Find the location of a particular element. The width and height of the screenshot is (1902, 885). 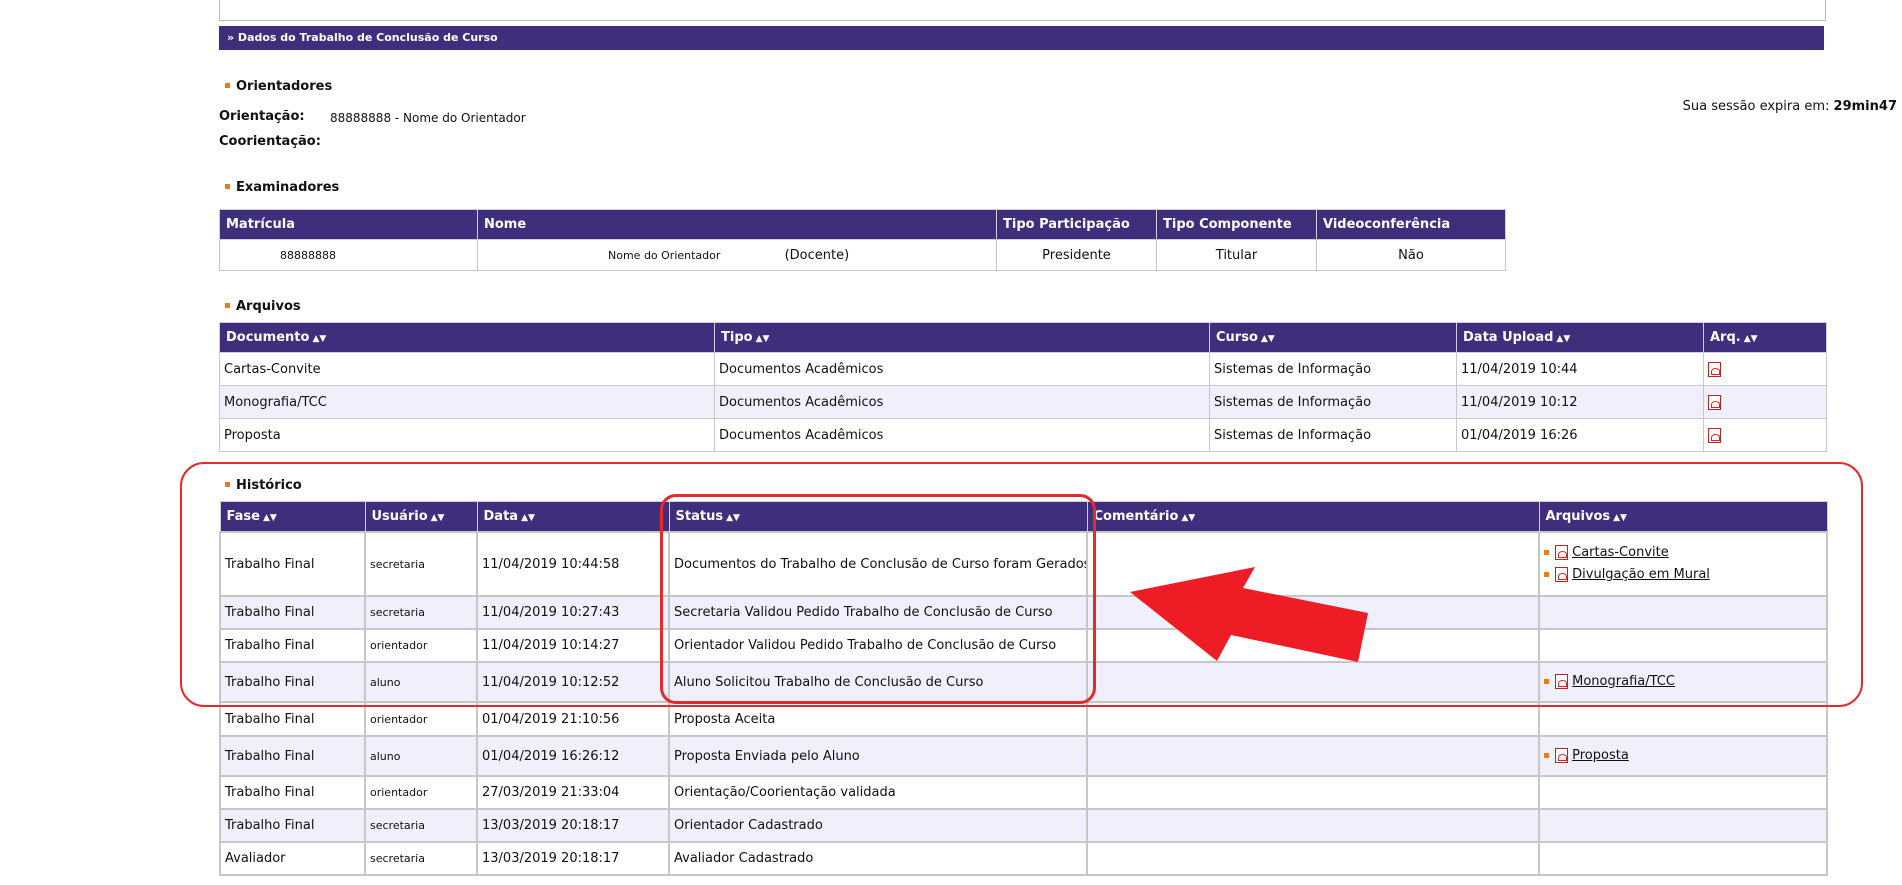

file-link-item: Divulgação em Mural is located at coordinates (1683, 575).